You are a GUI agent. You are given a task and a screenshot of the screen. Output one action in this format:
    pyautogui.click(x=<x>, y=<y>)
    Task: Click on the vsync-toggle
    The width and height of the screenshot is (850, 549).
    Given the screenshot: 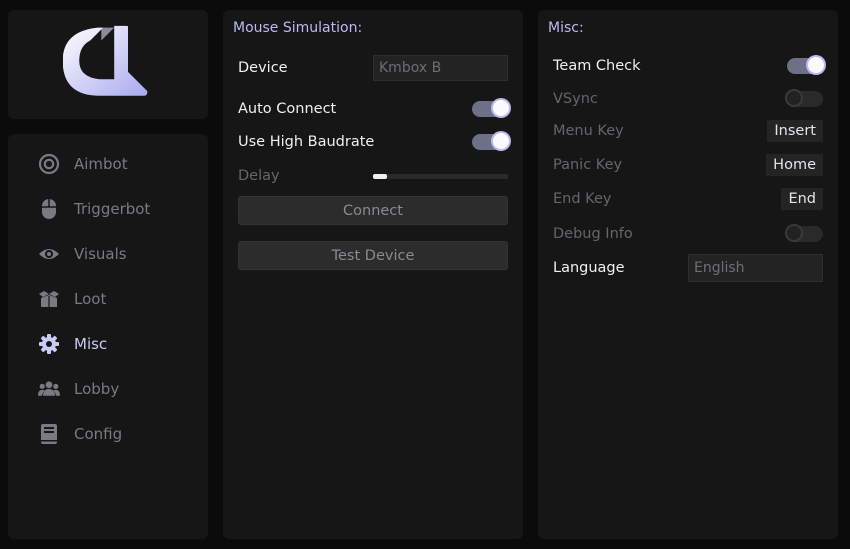 What is the action you would take?
    pyautogui.click(x=805, y=99)
    